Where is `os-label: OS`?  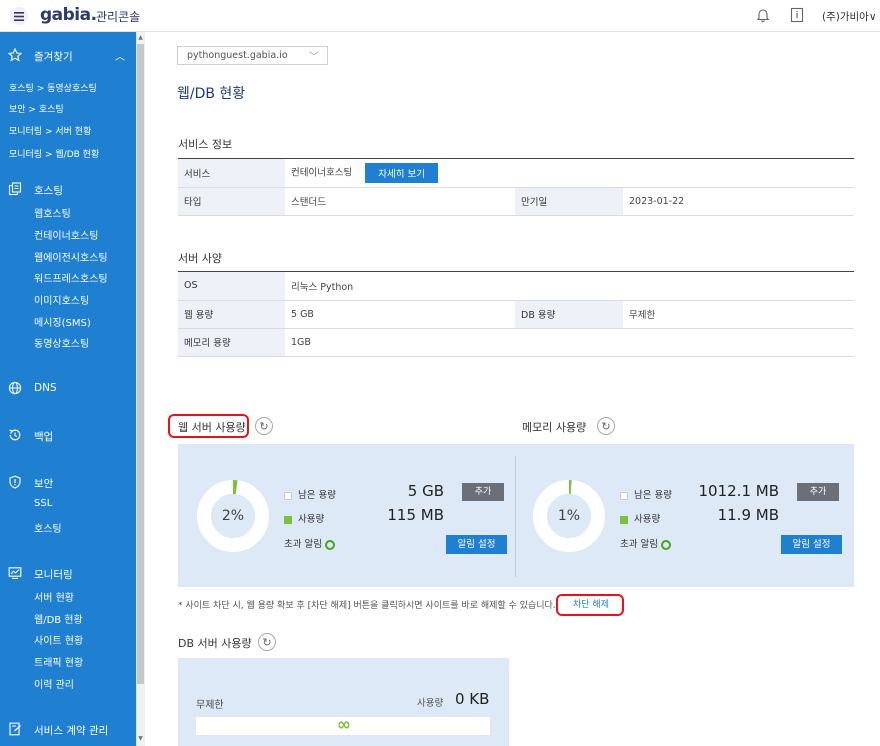
os-label: OS is located at coordinates (231, 286).